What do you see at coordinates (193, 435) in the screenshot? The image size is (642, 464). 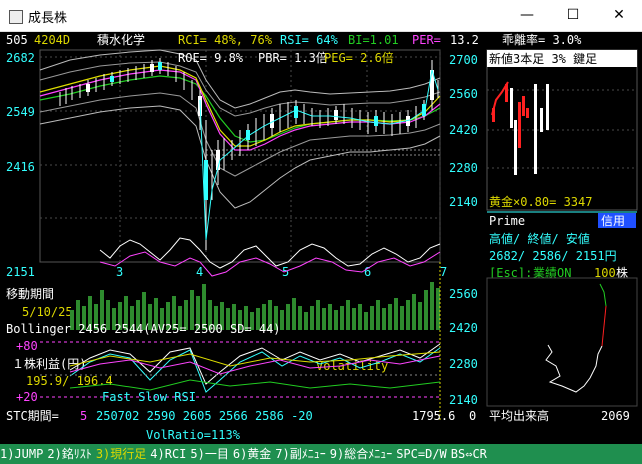 I see `vol-ratio: VolRatio=113%` at bounding box center [193, 435].